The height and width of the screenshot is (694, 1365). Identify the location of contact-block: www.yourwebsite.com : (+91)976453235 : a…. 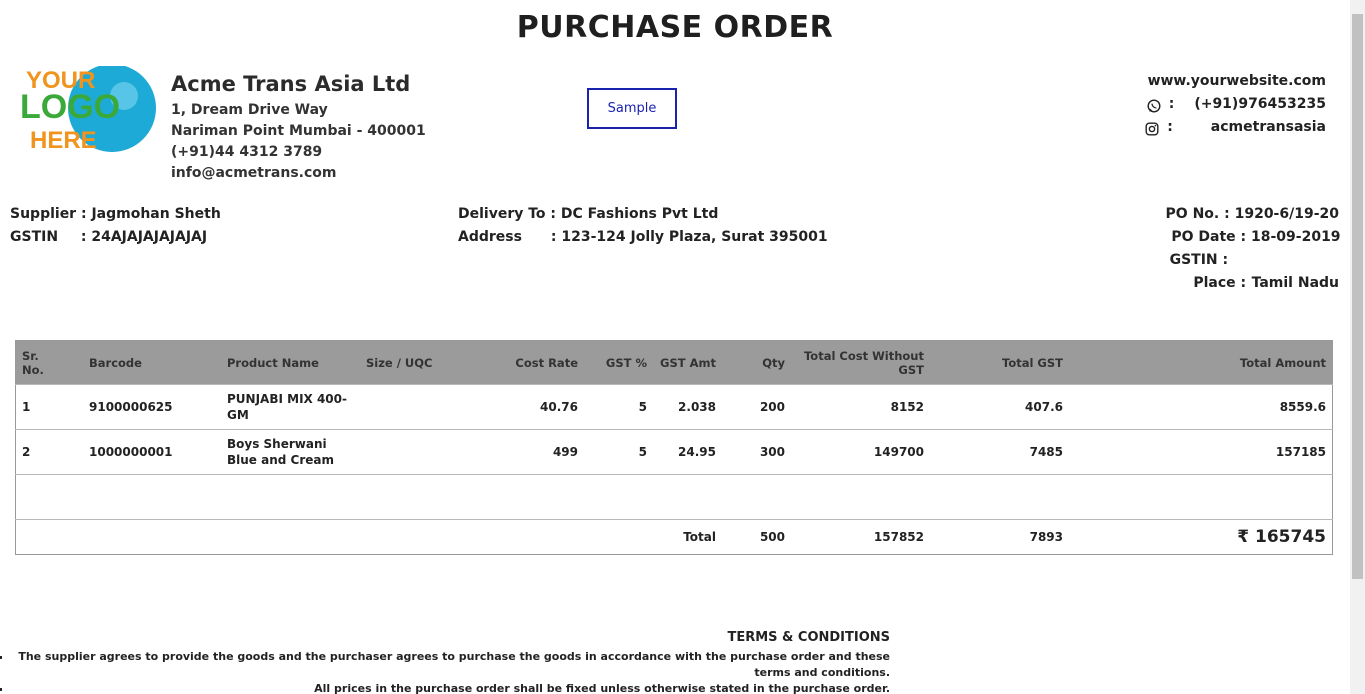
(1235, 104).